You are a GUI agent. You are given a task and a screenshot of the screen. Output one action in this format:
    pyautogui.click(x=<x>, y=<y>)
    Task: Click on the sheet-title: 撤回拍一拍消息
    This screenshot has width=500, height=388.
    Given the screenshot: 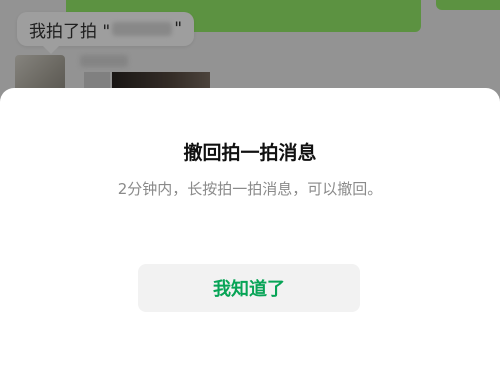 What is the action you would take?
    pyautogui.click(x=250, y=153)
    